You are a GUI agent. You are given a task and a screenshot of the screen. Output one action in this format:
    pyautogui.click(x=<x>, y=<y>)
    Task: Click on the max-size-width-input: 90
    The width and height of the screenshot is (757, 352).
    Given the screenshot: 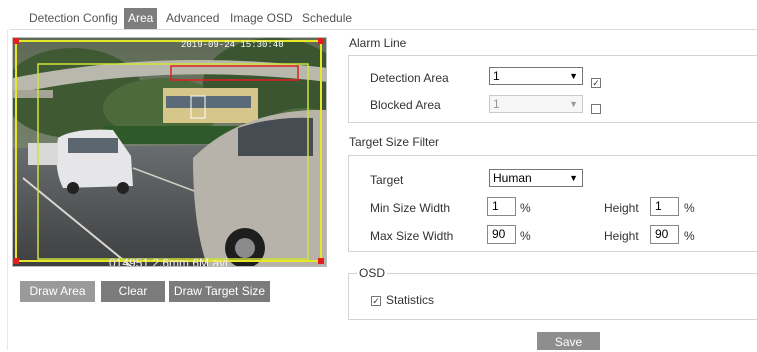 What is the action you would take?
    pyautogui.click(x=501, y=234)
    